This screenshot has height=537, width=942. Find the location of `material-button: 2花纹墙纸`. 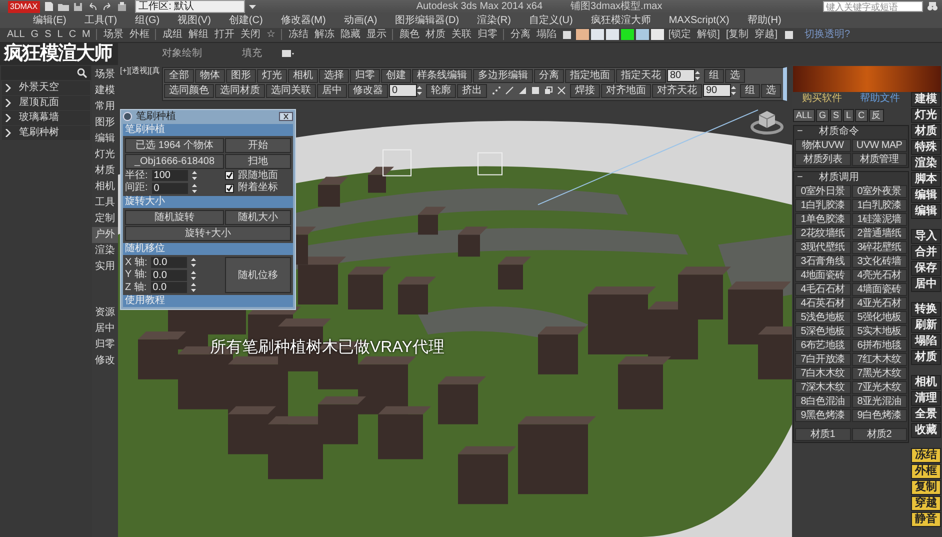

material-button: 2花纹墙纸 is located at coordinates (822, 233).